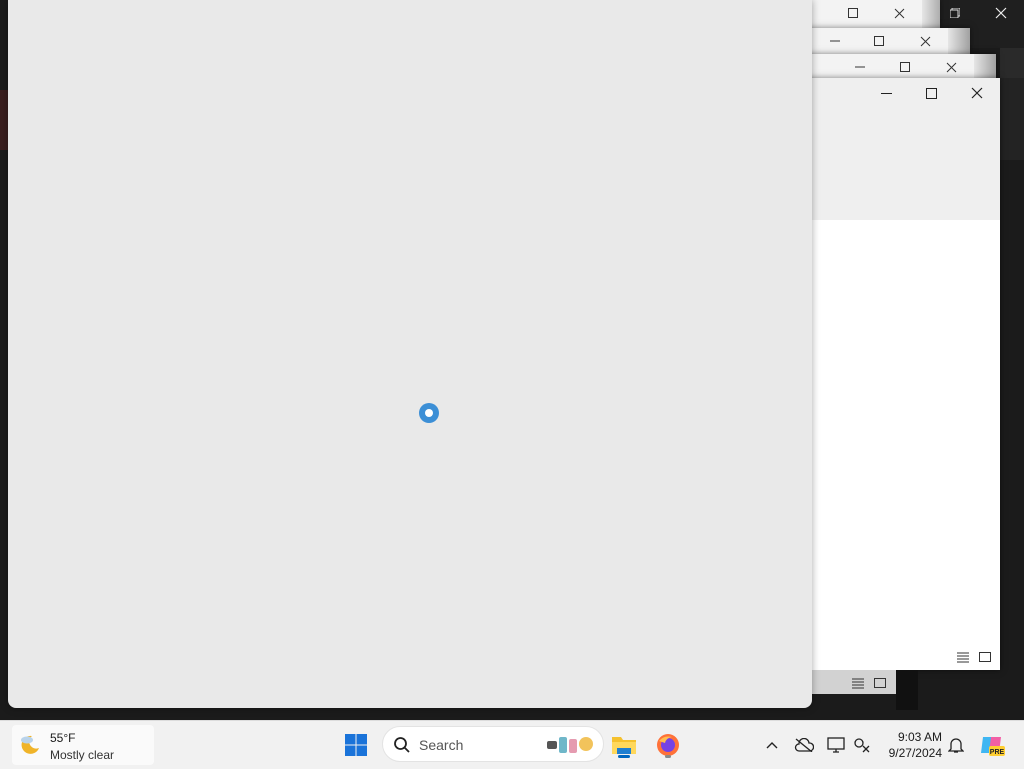 The image size is (1024, 769). Describe the element at coordinates (429, 413) in the screenshot. I see `loading-spinner-icon` at that location.